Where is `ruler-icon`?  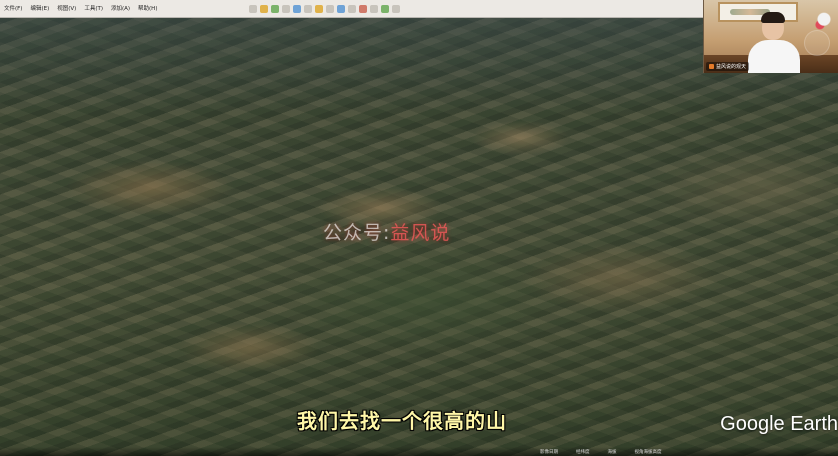
ruler-icon is located at coordinates (352, 8).